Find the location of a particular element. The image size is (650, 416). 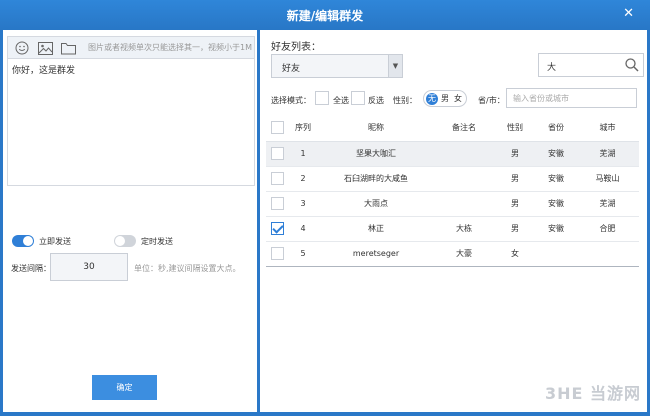

cell-nickname: meretseger is located at coordinates (376, 254).